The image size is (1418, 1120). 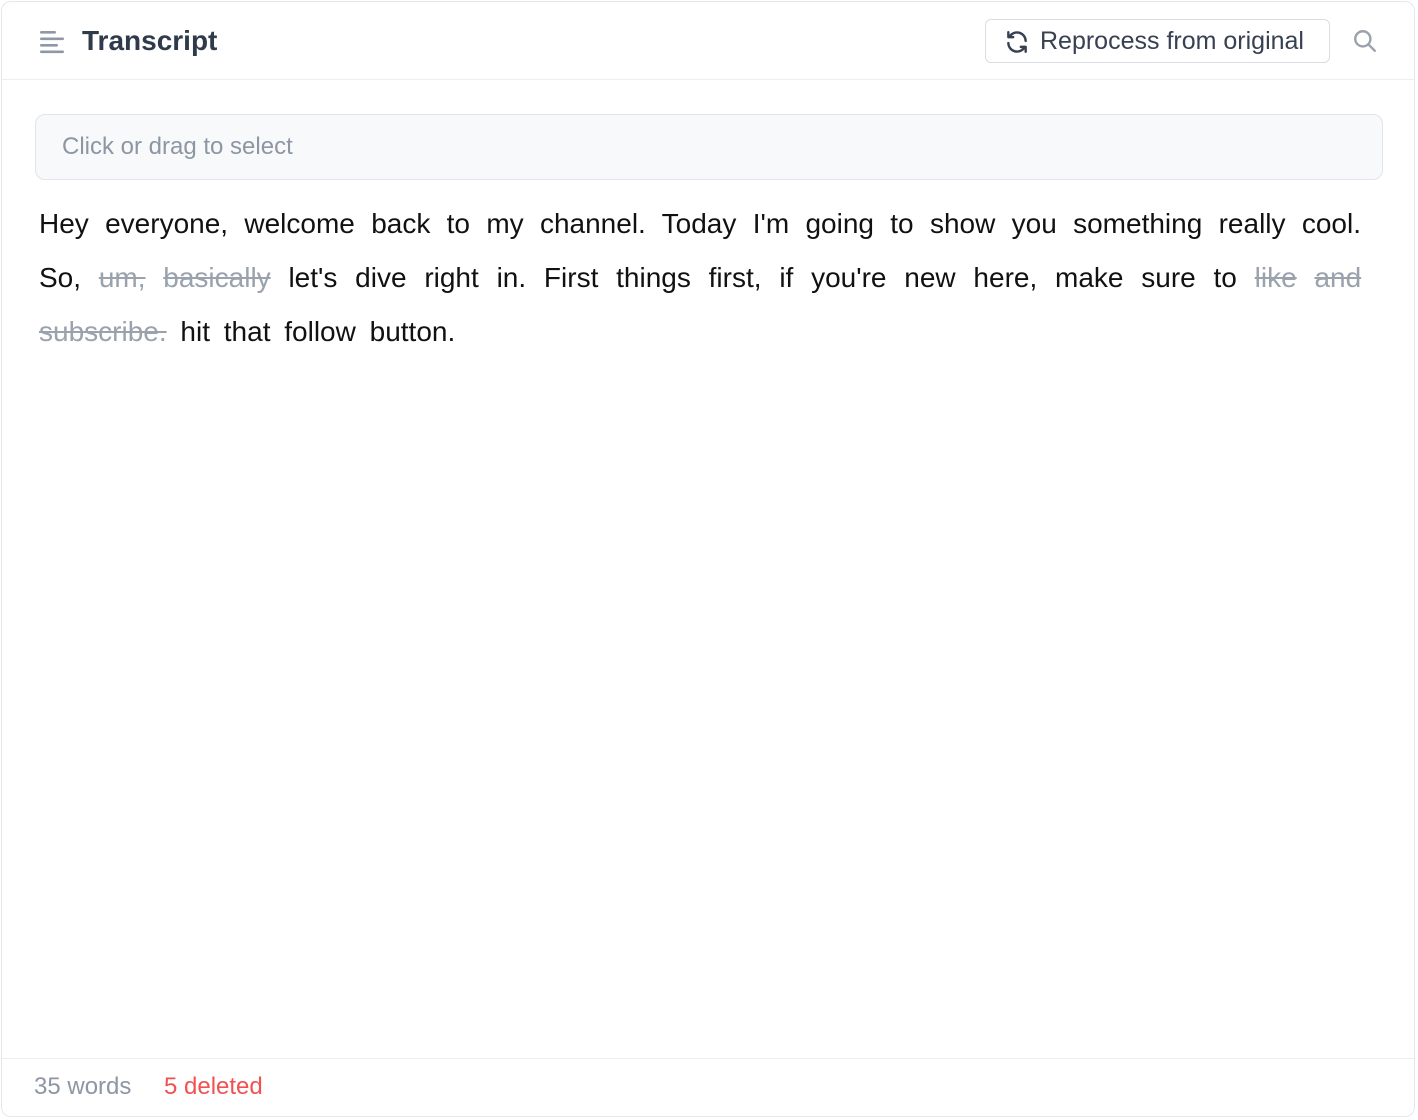 What do you see at coordinates (699, 223) in the screenshot?
I see `transcript-word: Today` at bounding box center [699, 223].